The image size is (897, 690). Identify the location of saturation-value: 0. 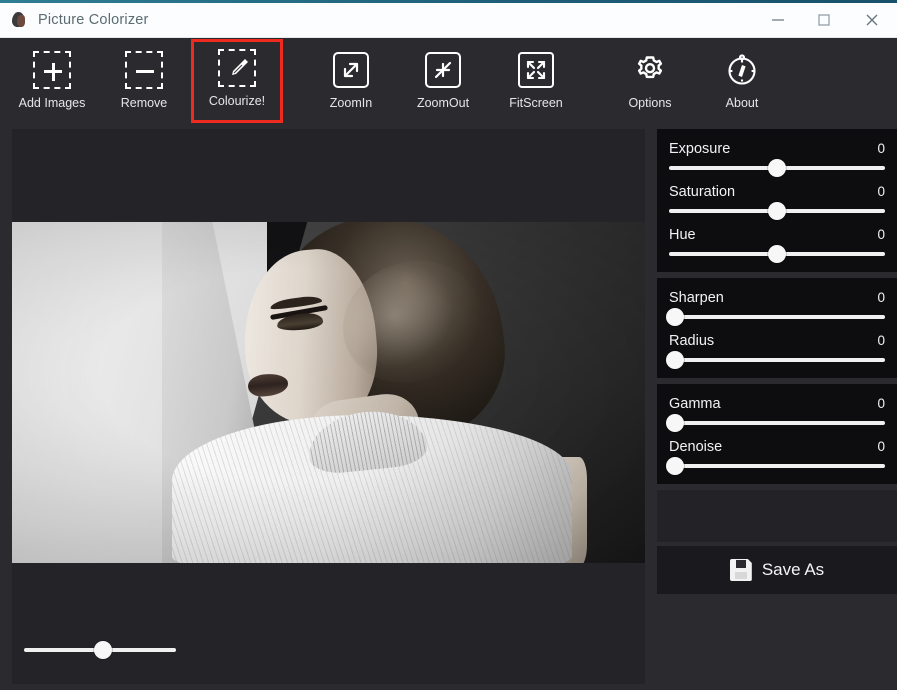
(881, 191).